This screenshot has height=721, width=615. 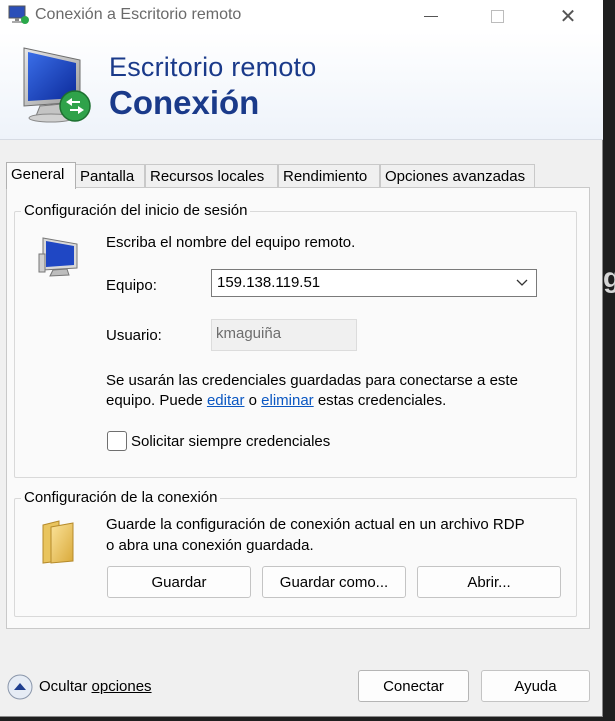 What do you see at coordinates (131, 285) in the screenshot?
I see `computer-label: Equipo:` at bounding box center [131, 285].